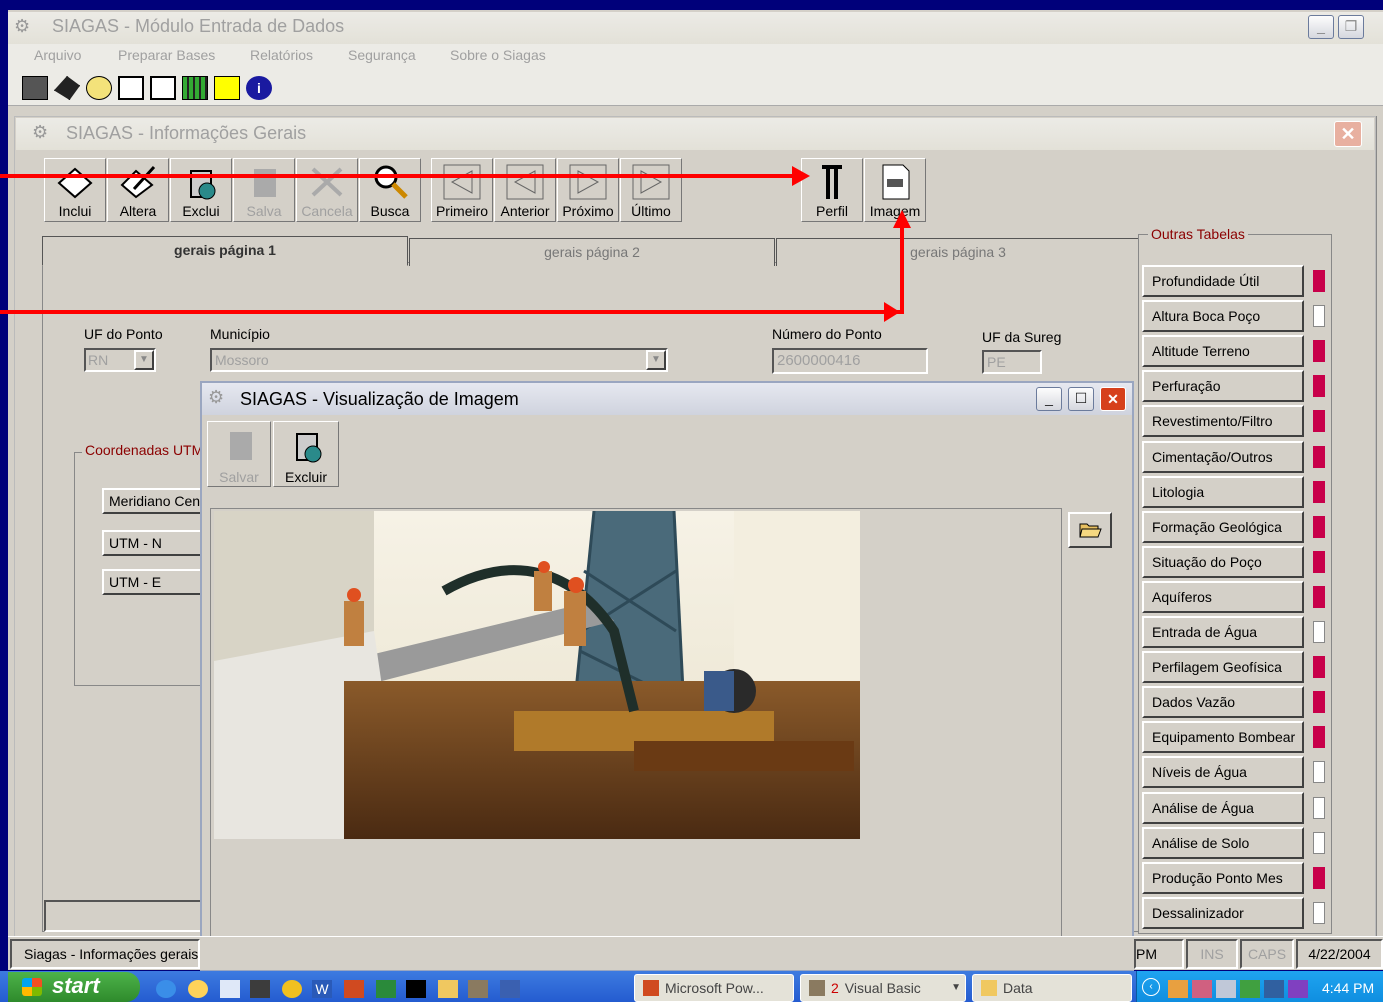 The height and width of the screenshot is (1002, 1383). Describe the element at coordinates (1223, 281) in the screenshot. I see `outras-tabelas-button: Profundidade Útil` at that location.